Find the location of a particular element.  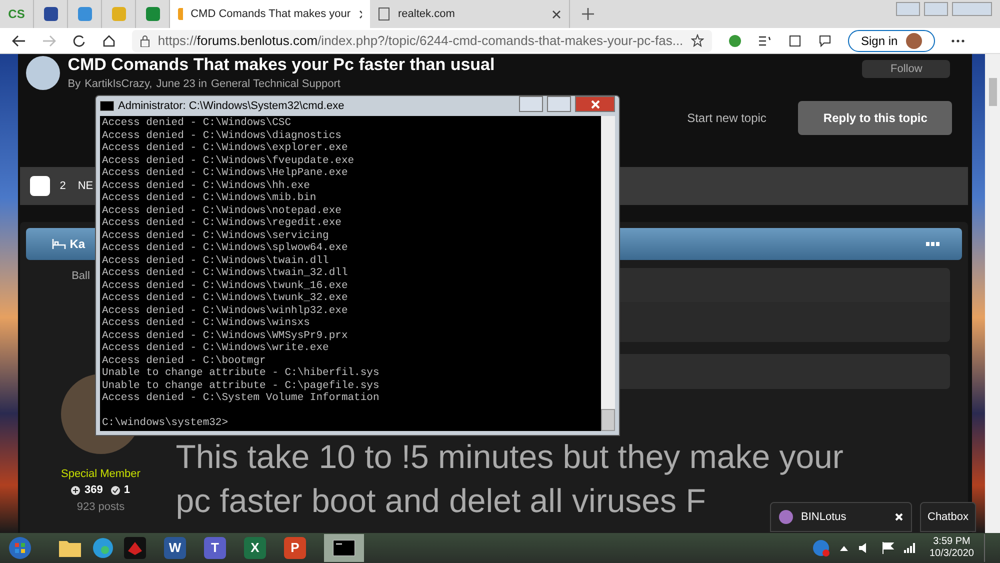

console-line: Access denied - C:\Windows\CSC is located at coordinates (197, 123).